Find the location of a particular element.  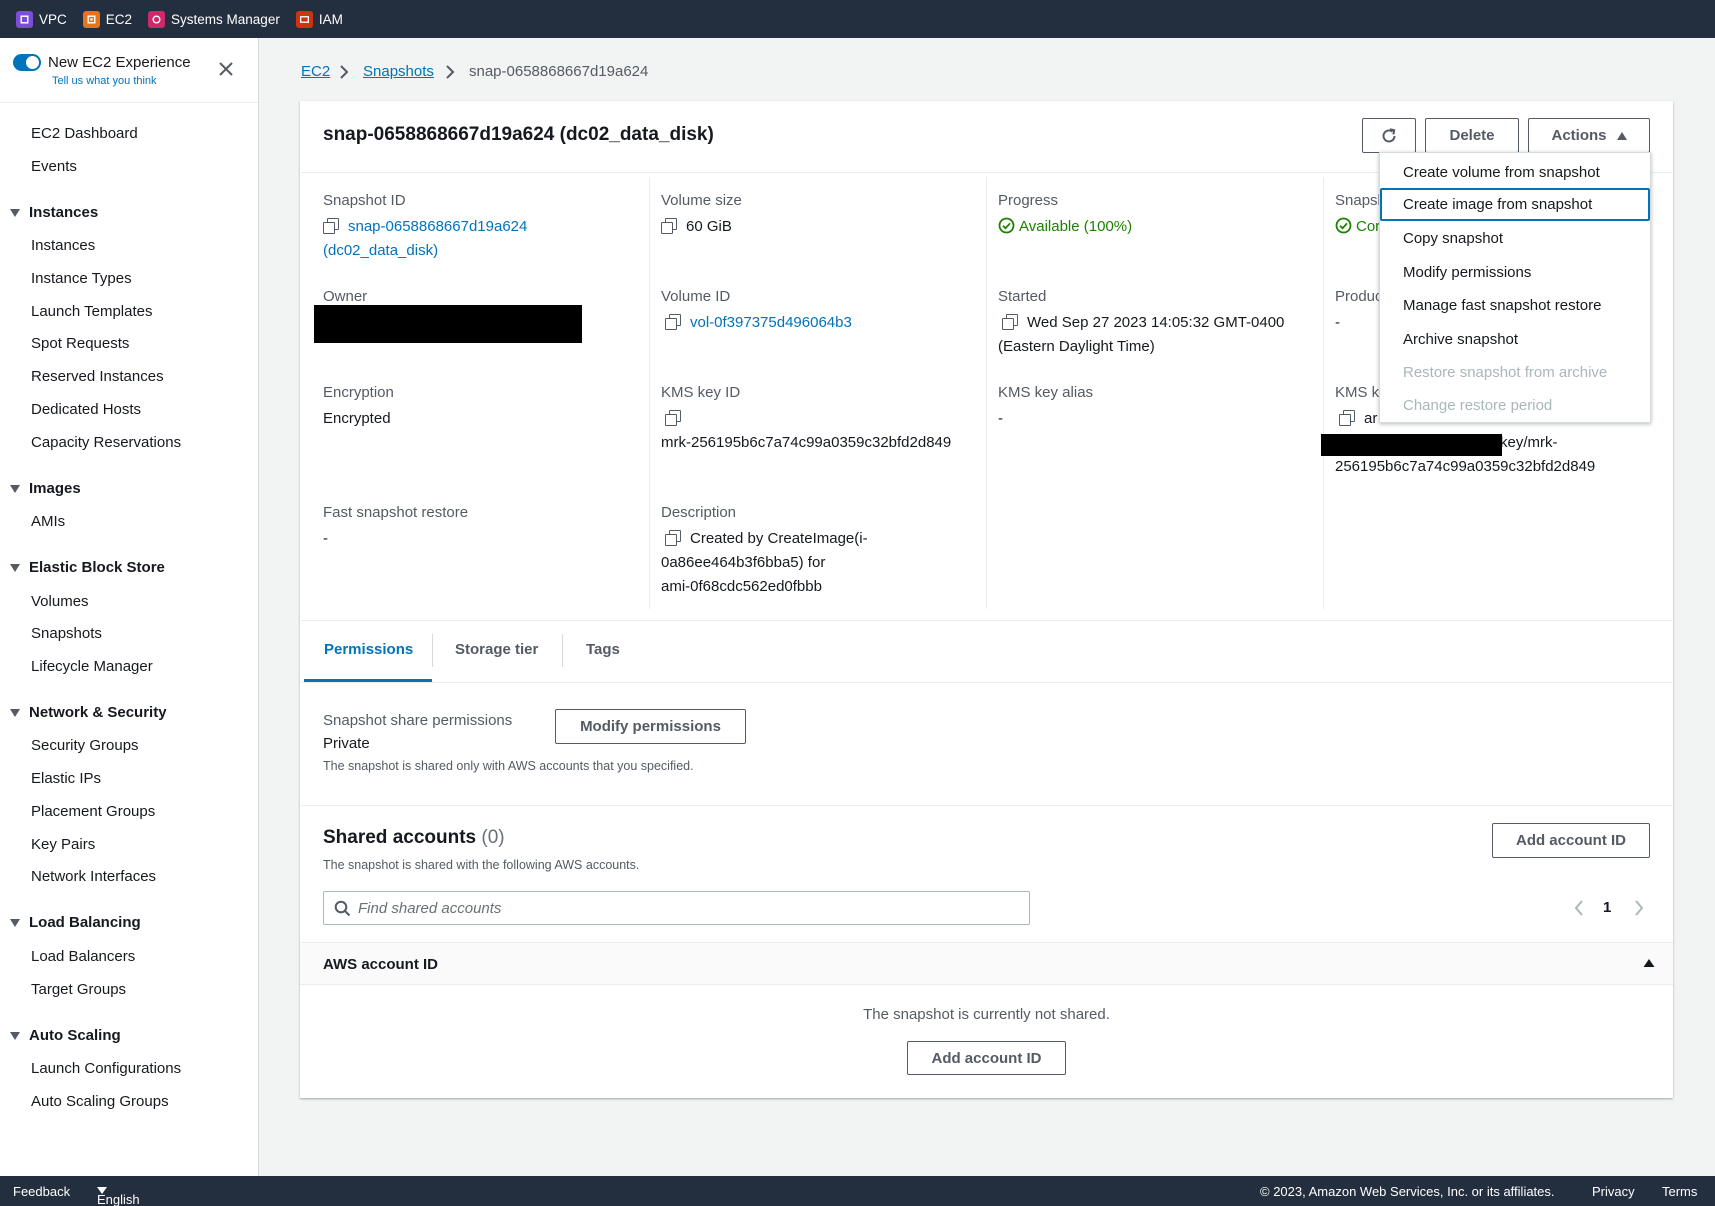

top-service-bar: VPC EC2 Systems Manager IAM is located at coordinates (857, 19).